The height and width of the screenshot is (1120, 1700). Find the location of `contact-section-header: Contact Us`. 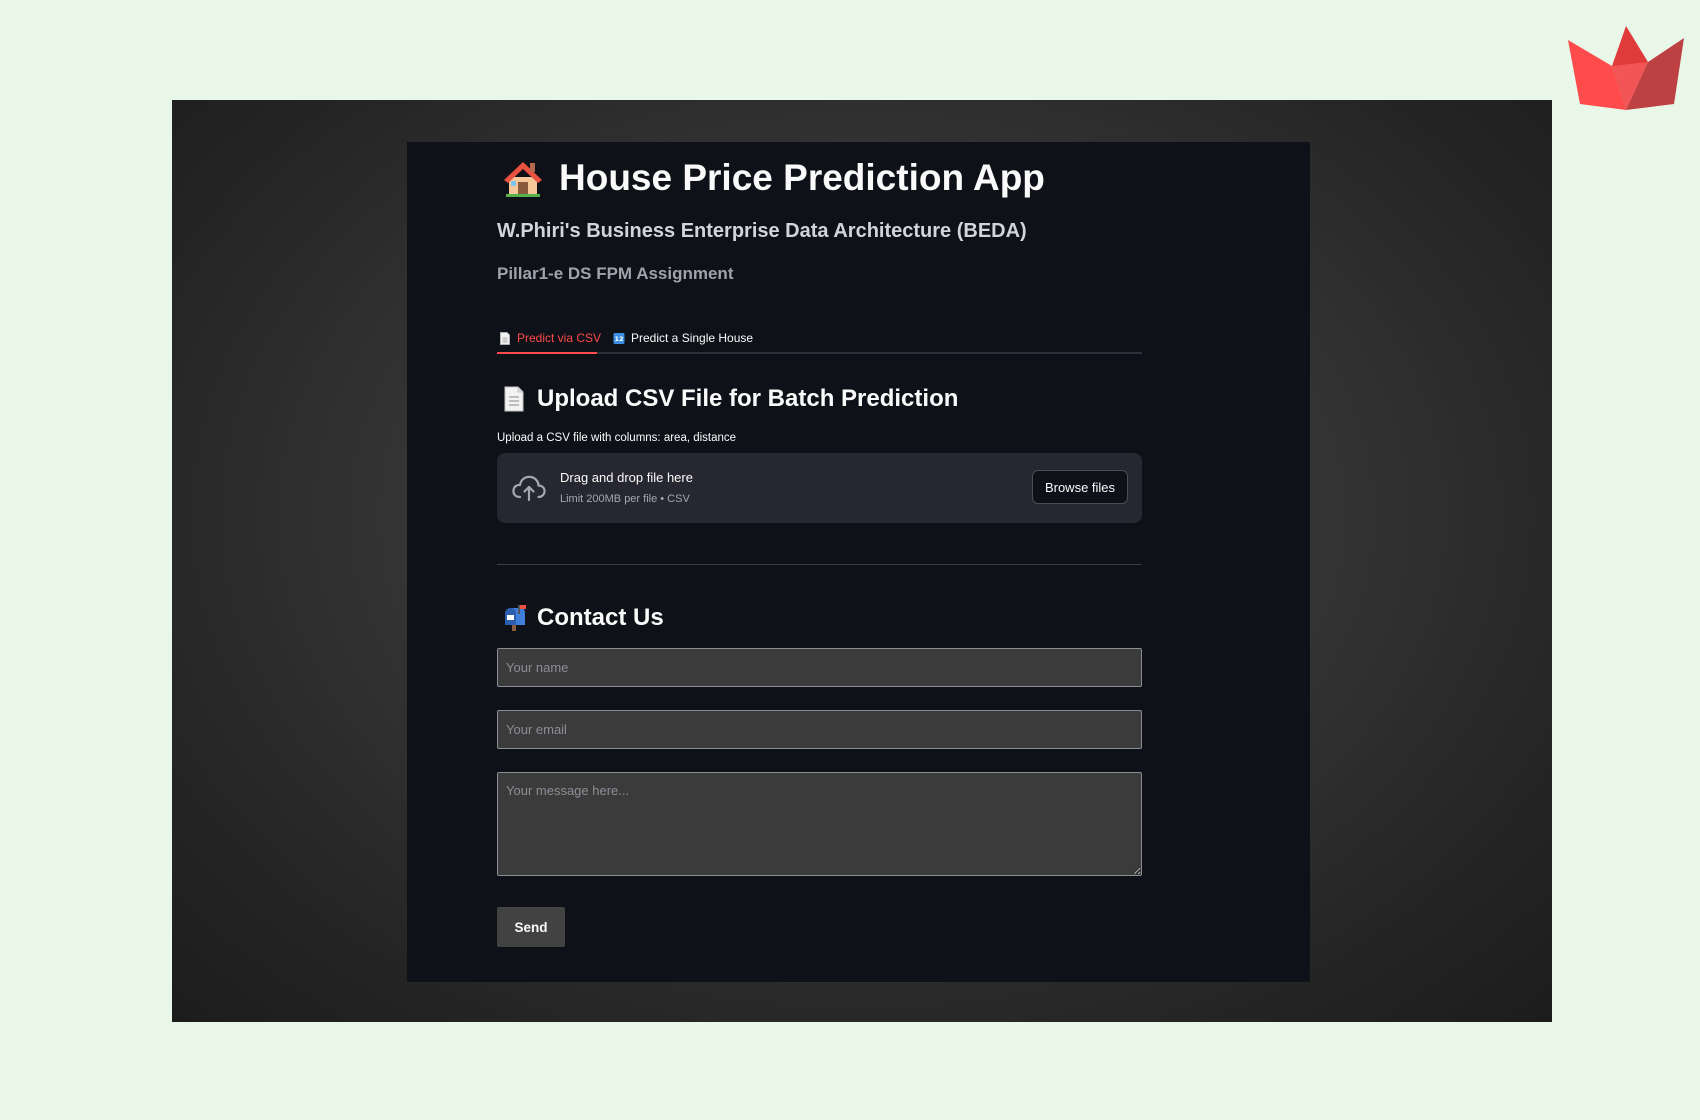

contact-section-header: Contact Us is located at coordinates (580, 618).